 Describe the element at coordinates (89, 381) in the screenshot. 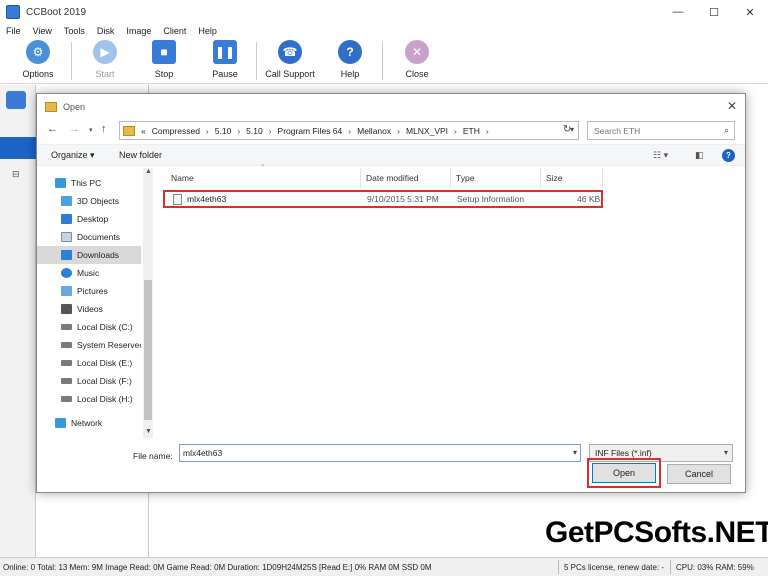

I see `nav-item-local-disk-f: Local Disk (F:)` at that location.